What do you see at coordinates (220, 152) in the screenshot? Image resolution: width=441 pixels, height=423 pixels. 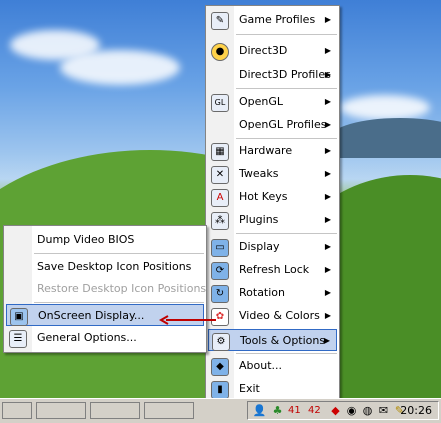 I see `hardware-icon: ▦` at bounding box center [220, 152].